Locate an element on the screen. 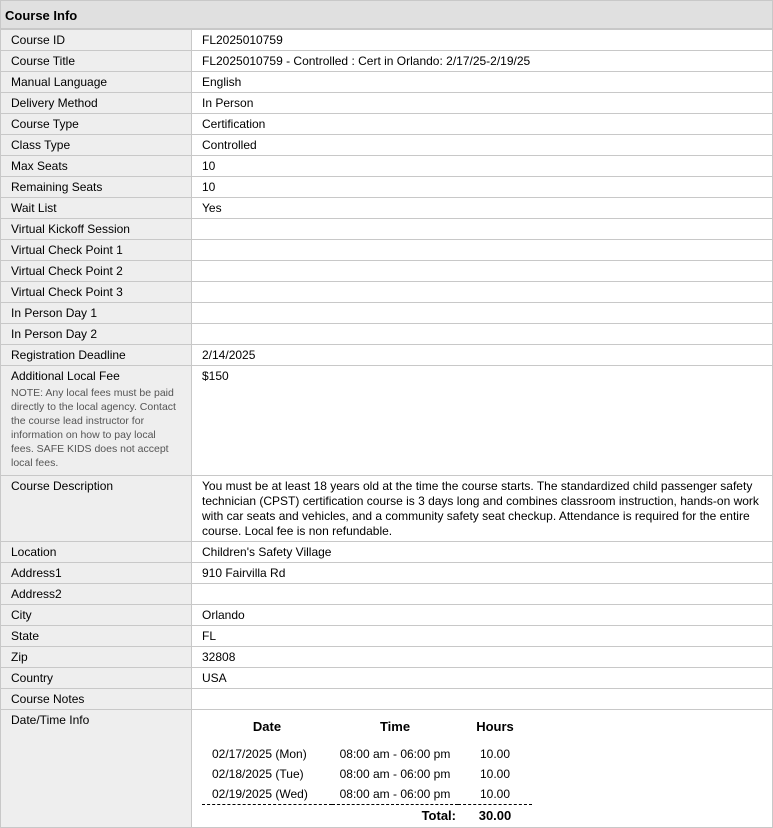 The image size is (773, 828). row-virtual-kickoff: Virtual Kickoff Session is located at coordinates (386, 229).